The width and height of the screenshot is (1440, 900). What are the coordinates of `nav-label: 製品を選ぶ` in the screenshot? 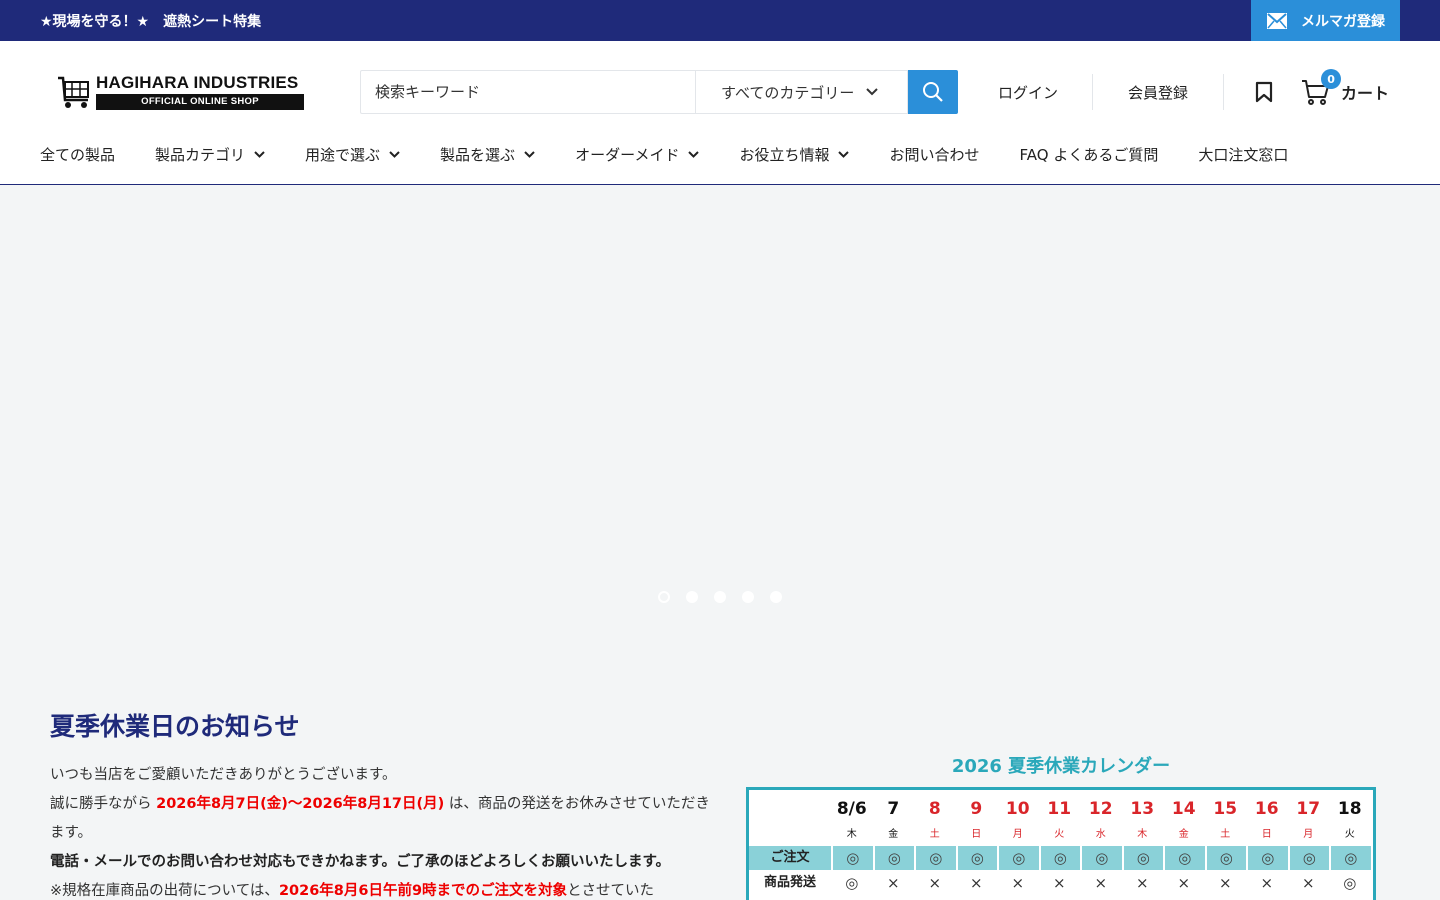 It's located at (478, 154).